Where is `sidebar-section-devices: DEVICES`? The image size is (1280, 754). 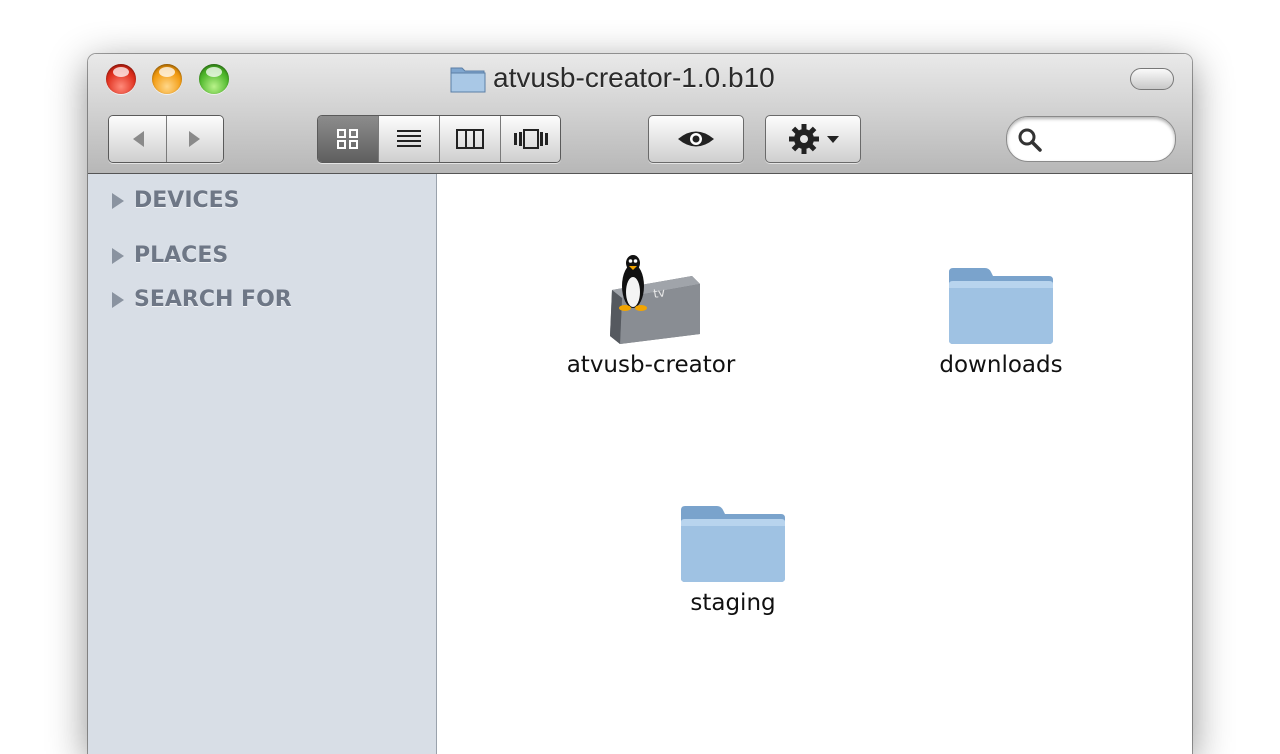
sidebar-section-devices: DEVICES is located at coordinates (176, 200).